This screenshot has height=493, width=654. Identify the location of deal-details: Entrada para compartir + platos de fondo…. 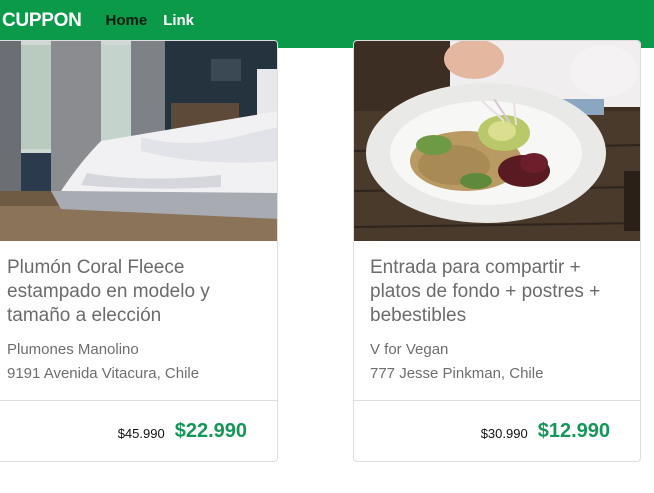
(501, 321).